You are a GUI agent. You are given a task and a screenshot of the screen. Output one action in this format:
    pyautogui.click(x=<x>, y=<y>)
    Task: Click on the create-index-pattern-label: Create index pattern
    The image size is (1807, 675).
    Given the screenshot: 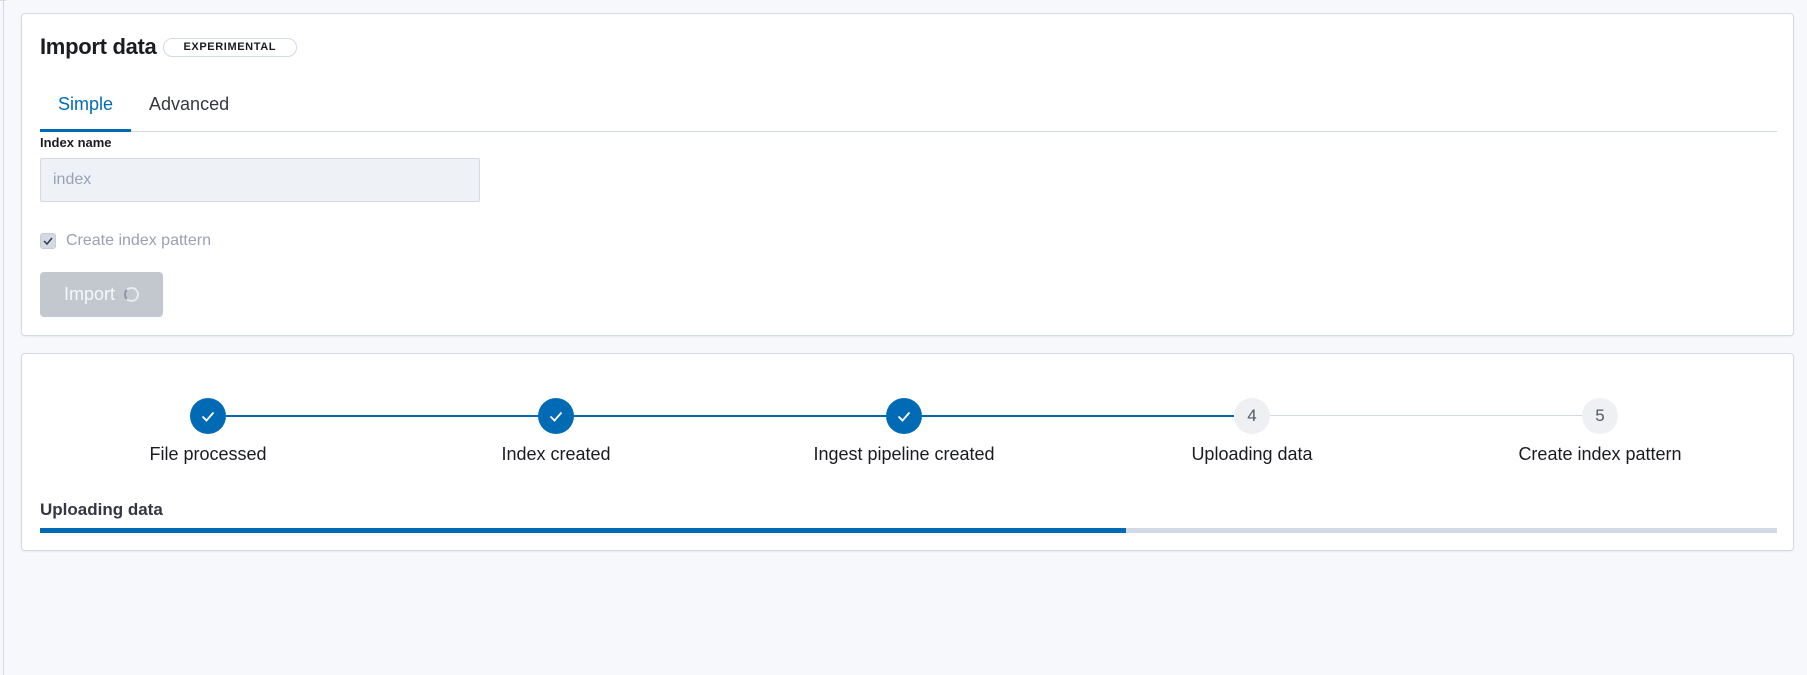 What is the action you would take?
    pyautogui.click(x=138, y=240)
    